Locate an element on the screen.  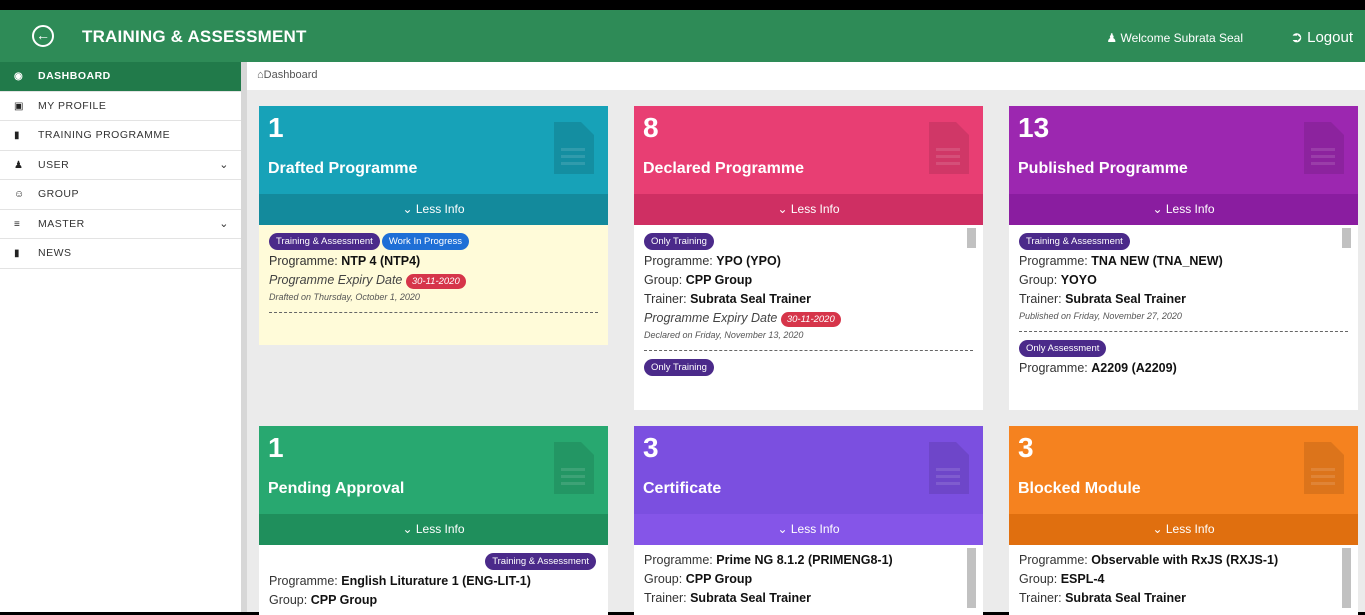
sidebar-item-group: ☺ GROUP is located at coordinates (120, 195).